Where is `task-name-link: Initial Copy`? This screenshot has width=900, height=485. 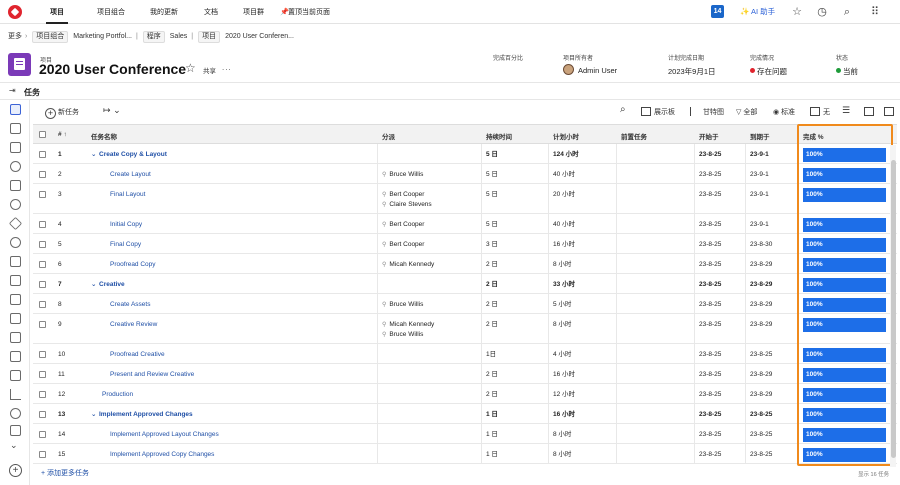 task-name-link: Initial Copy is located at coordinates (126, 225).